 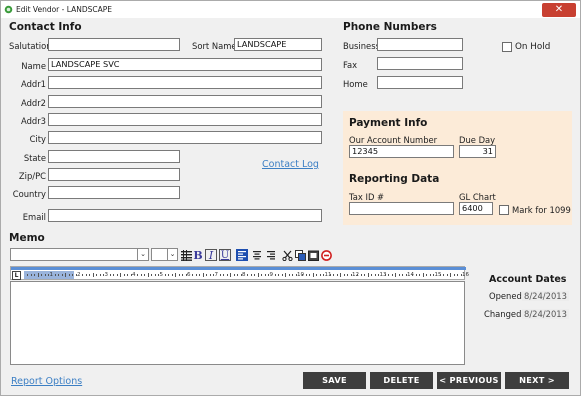 What do you see at coordinates (477, 151) in the screenshot?
I see `due-day-field: 31` at bounding box center [477, 151].